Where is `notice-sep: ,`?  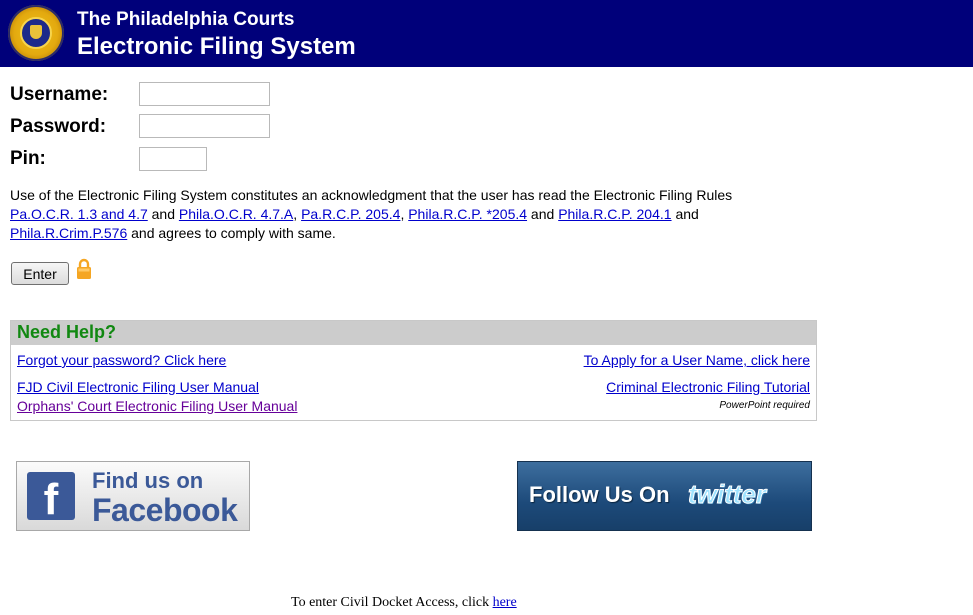 notice-sep: , is located at coordinates (297, 214).